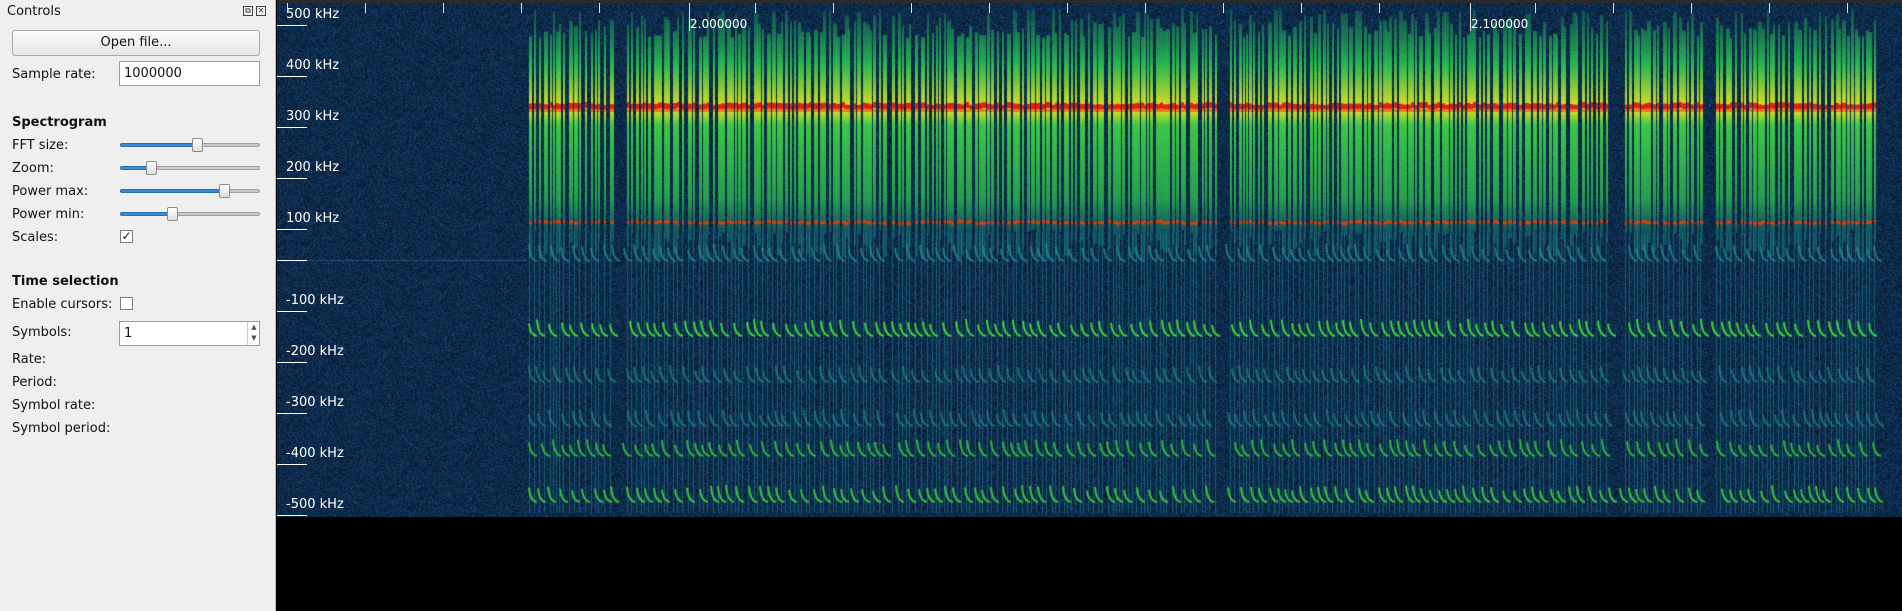 This screenshot has height=611, width=1902. Describe the element at coordinates (315, 504) in the screenshot. I see `freq-label: -500 kHz` at that location.